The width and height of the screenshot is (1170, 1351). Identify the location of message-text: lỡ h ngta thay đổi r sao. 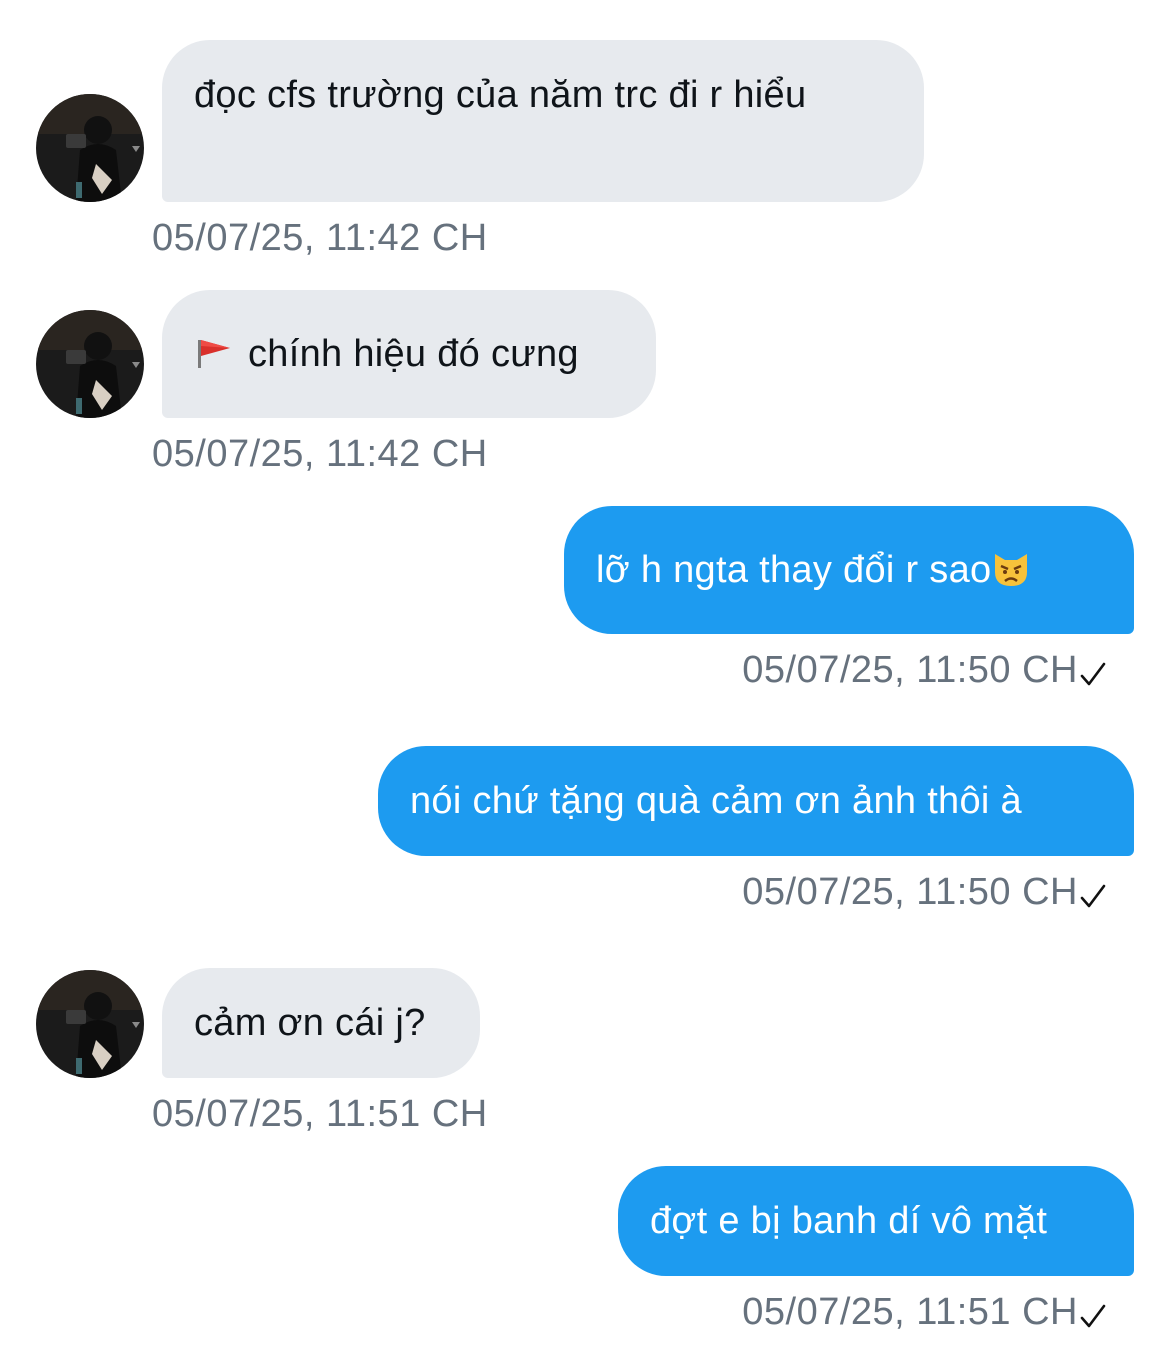
(794, 570).